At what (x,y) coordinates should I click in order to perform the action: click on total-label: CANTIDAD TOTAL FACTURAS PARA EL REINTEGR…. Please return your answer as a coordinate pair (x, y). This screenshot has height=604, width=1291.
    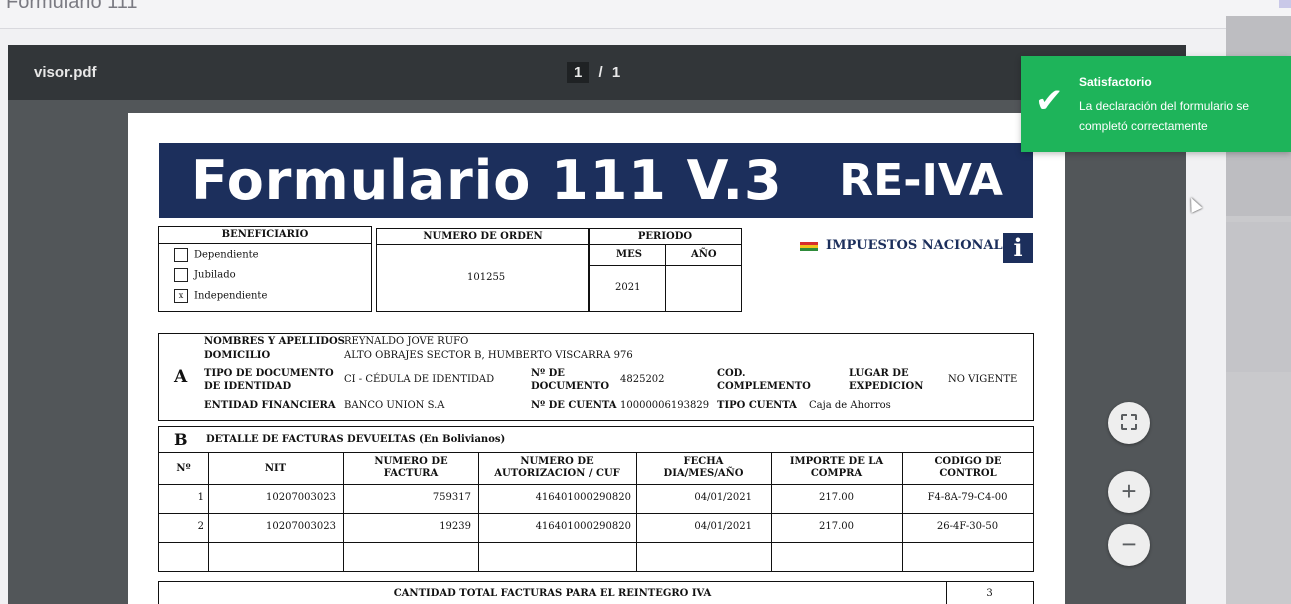
    Looking at the image, I should click on (552, 593).